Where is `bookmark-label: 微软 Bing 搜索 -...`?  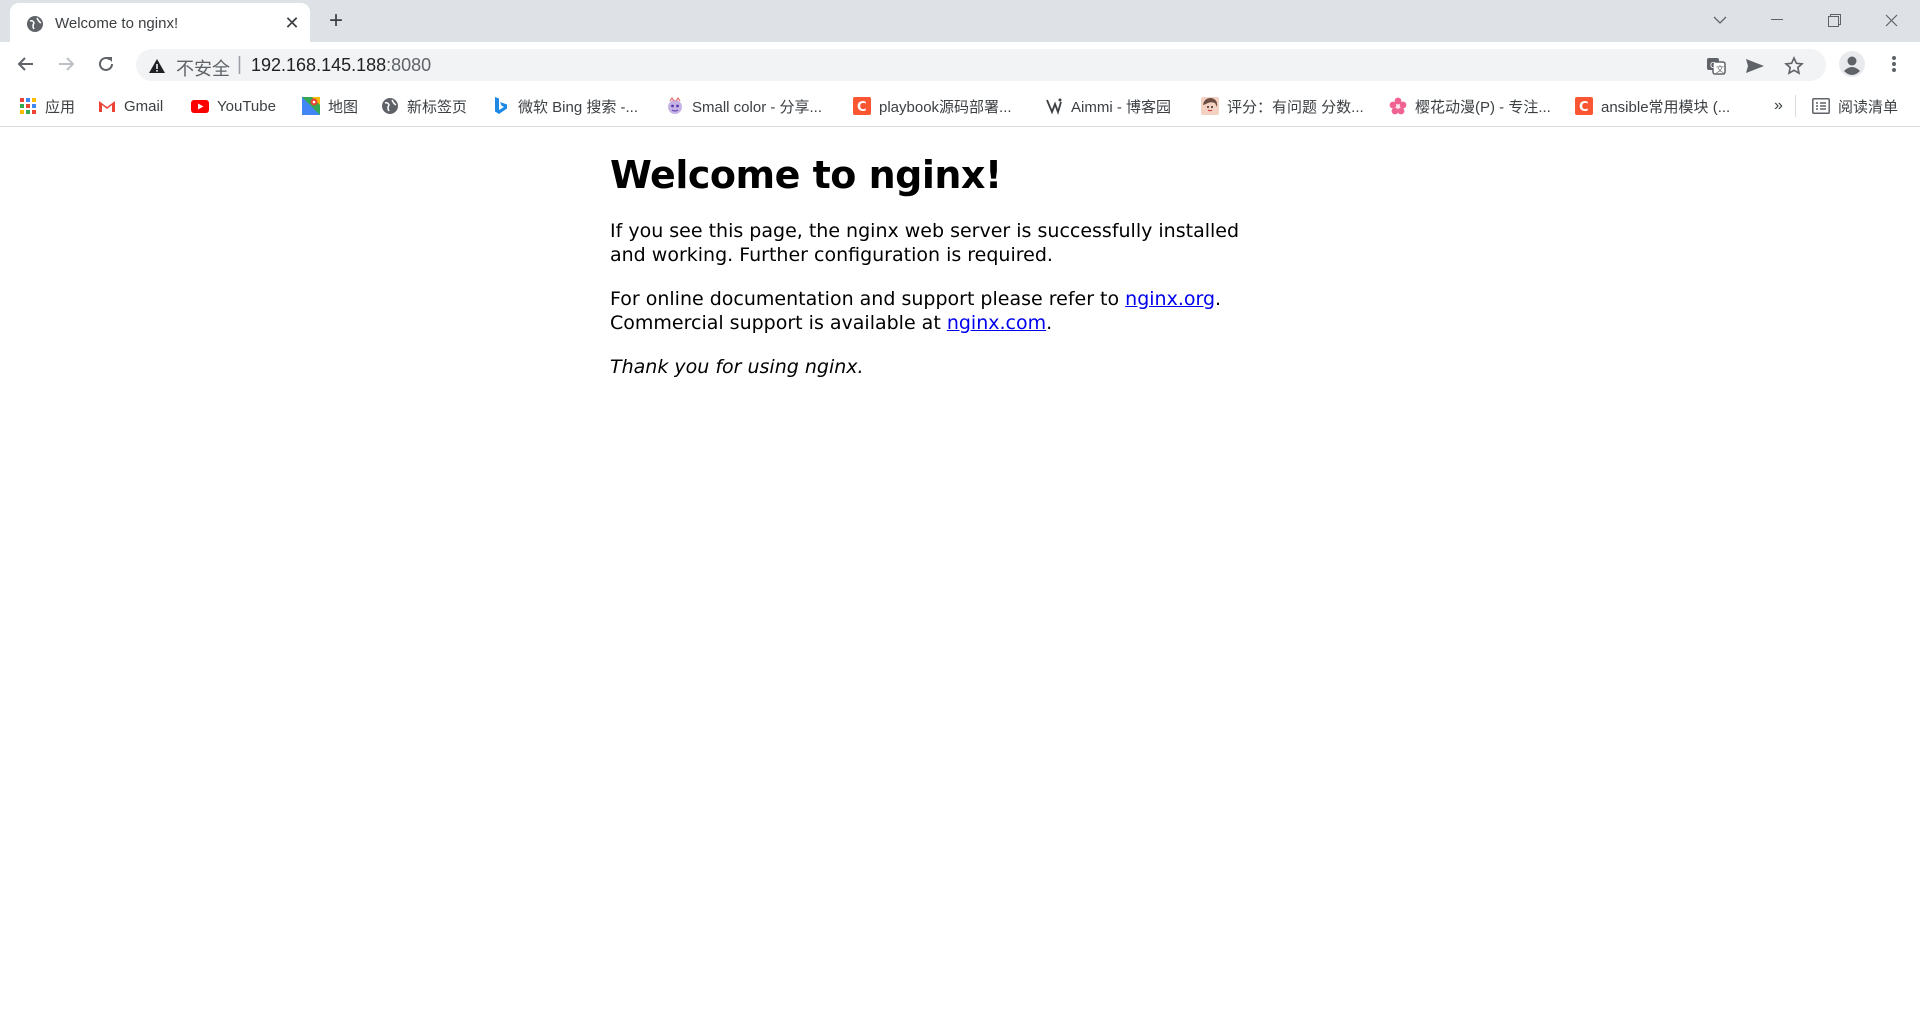
bookmark-label: 微软 Bing 搜索 -... is located at coordinates (578, 107).